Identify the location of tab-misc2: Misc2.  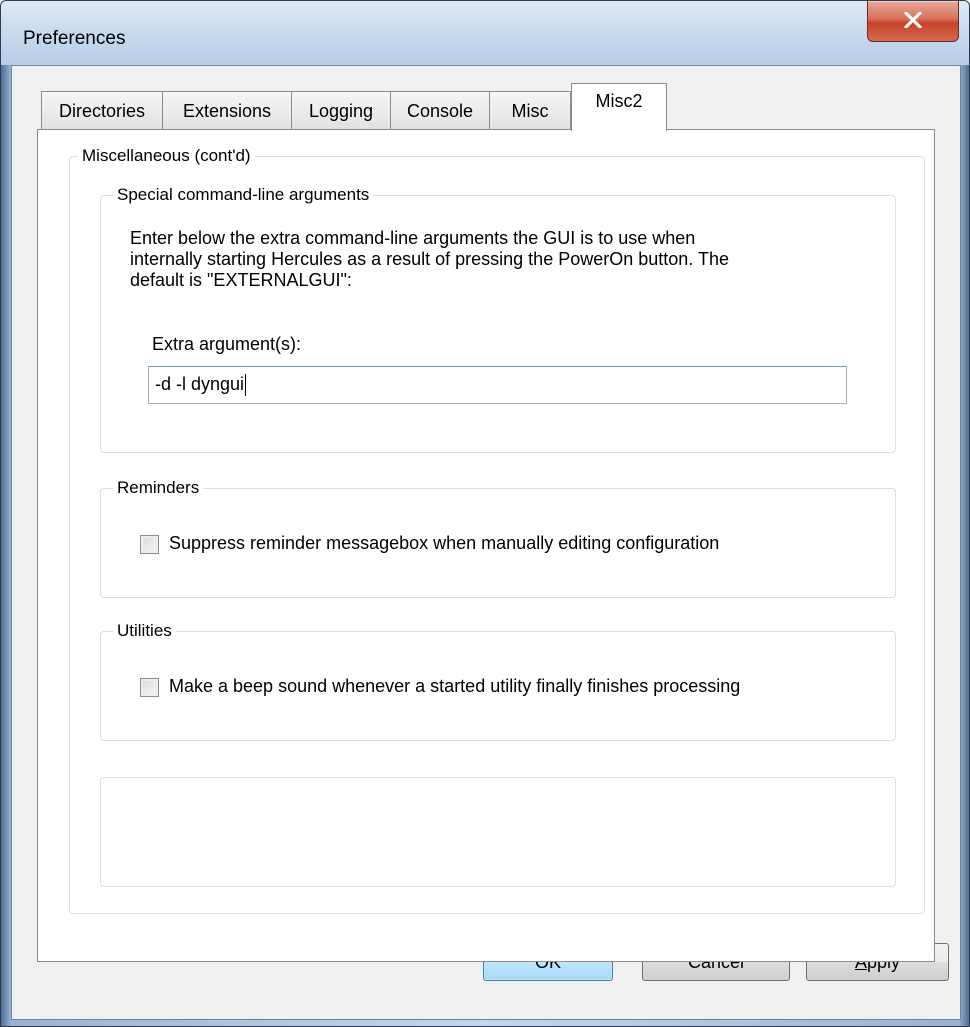
(619, 107).